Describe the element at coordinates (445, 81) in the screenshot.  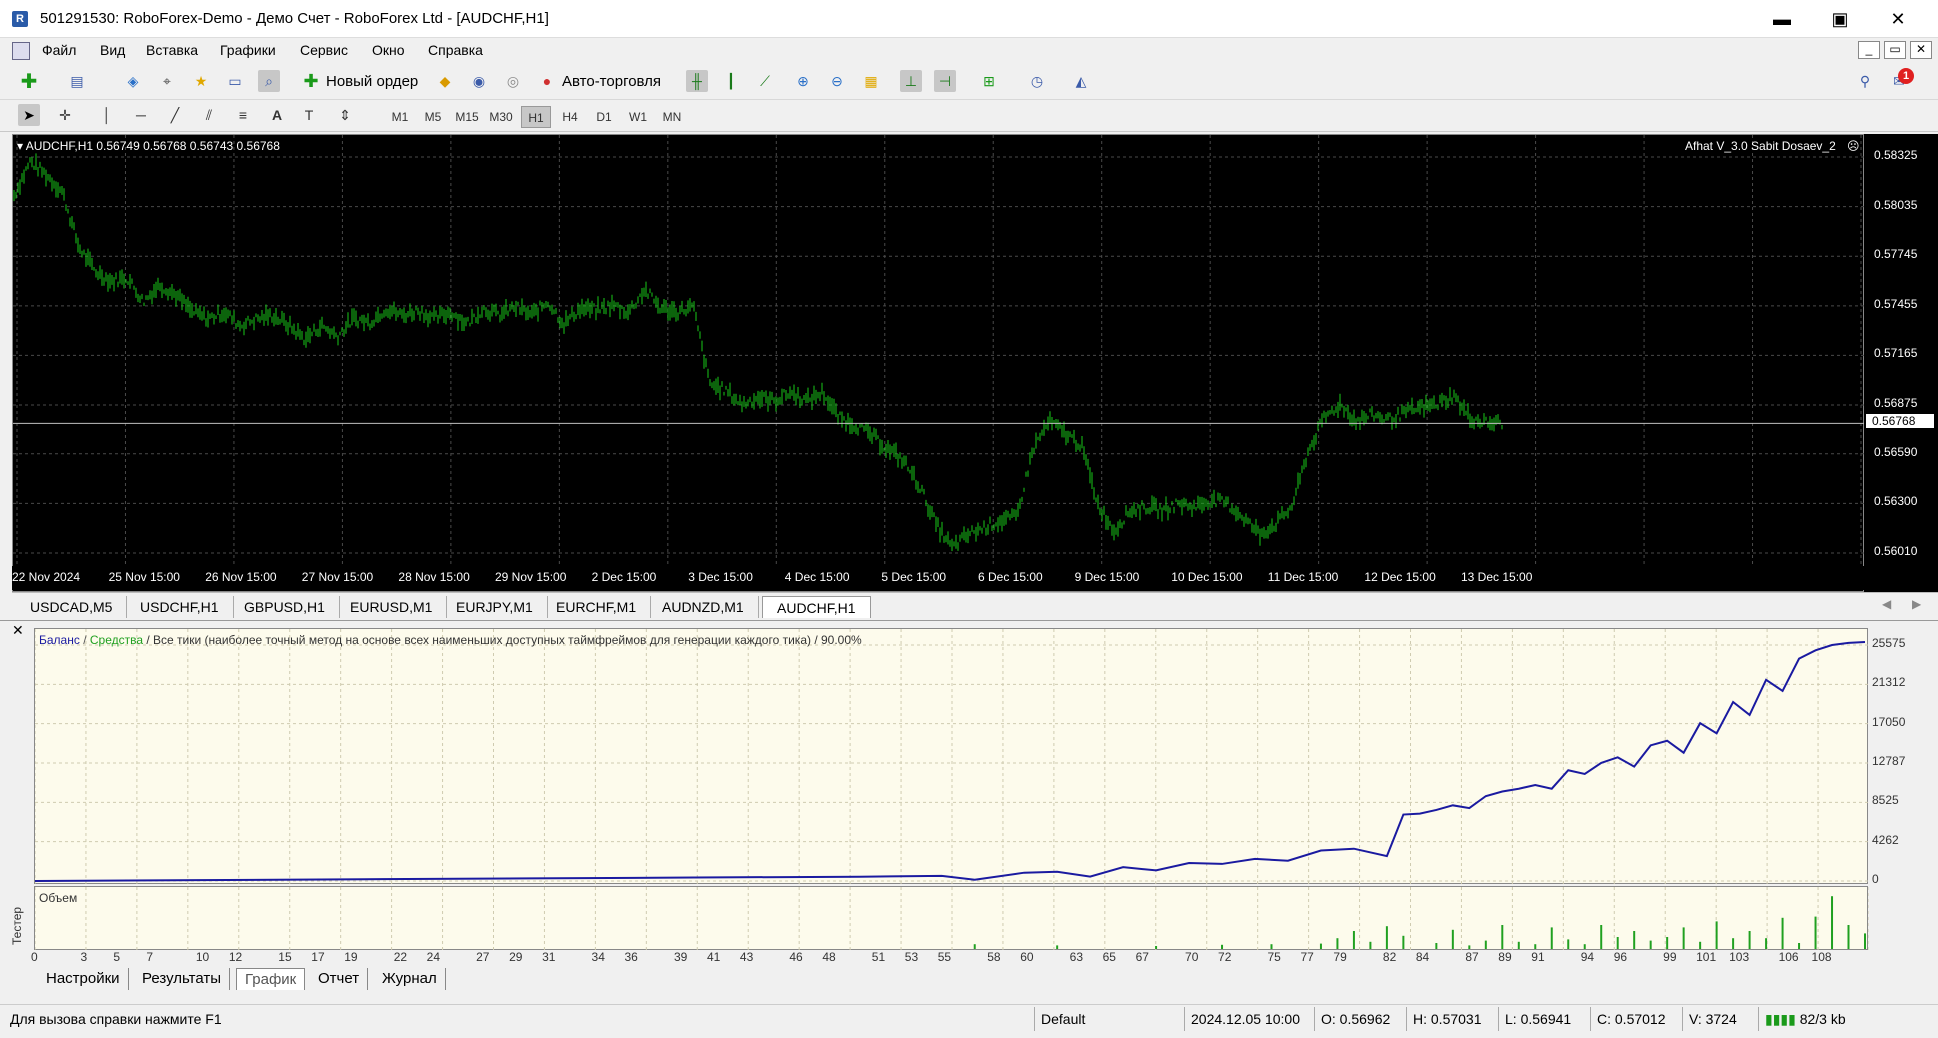
I see `metaeditor-icon: ◆` at that location.